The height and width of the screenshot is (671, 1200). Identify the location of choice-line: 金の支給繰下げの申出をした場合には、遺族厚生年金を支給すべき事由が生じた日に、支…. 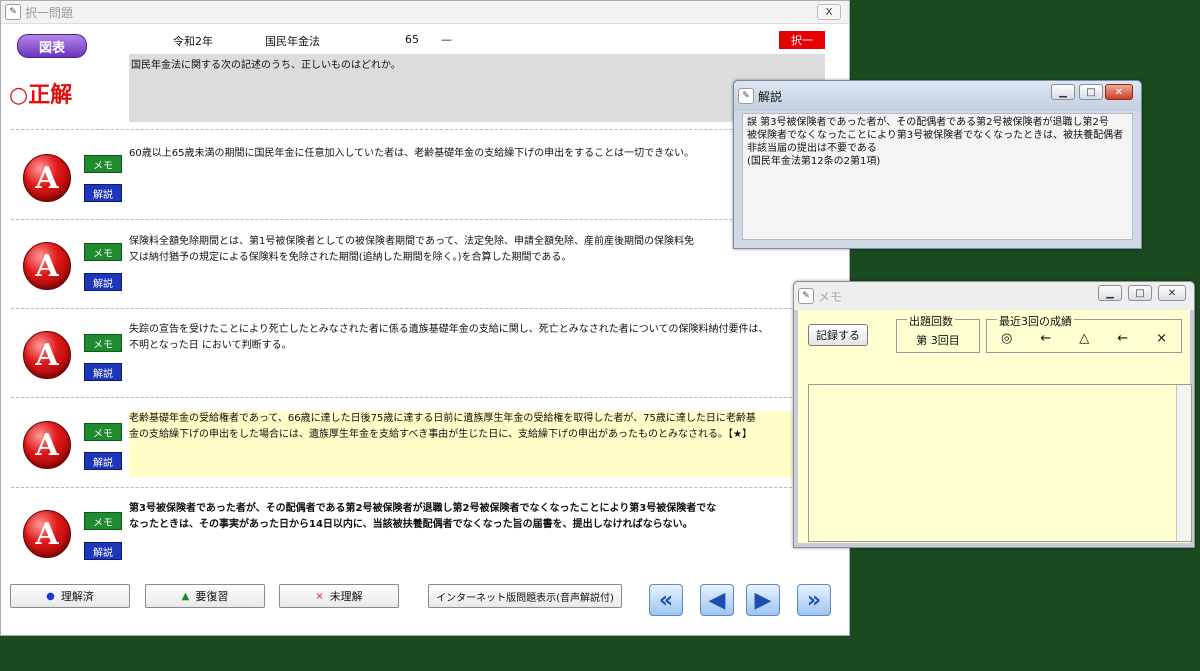
(440, 434).